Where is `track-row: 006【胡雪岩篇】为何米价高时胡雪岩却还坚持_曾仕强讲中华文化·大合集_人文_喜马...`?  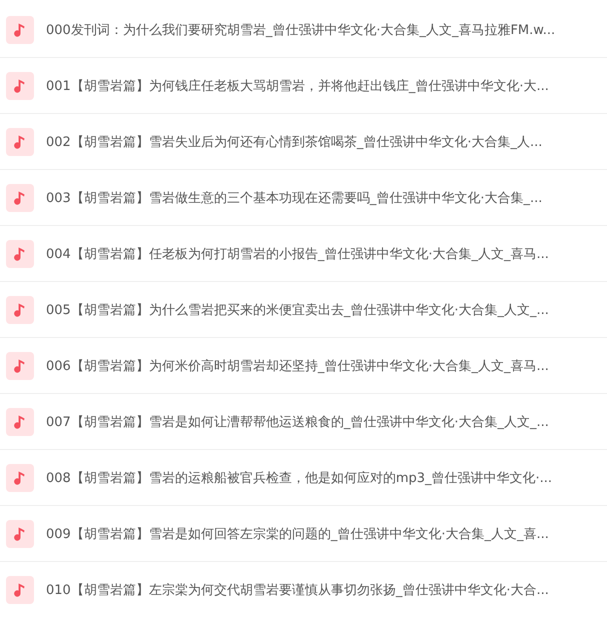 track-row: 006【胡雪岩篇】为何米价高时胡雪岩却还坚持_曾仕强讲中华文化·大合集_人文_喜马... is located at coordinates (303, 366).